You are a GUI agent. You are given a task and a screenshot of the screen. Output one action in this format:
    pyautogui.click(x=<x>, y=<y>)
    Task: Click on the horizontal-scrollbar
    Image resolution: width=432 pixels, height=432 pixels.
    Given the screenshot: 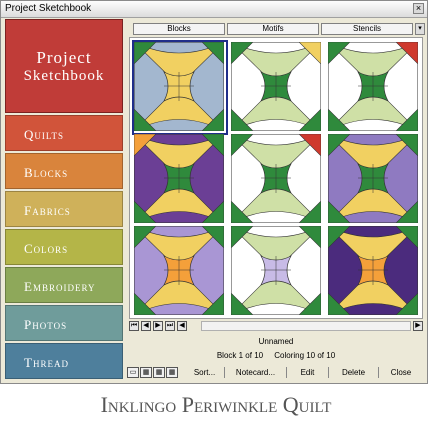 What is the action you would take?
    pyautogui.click(x=306, y=326)
    